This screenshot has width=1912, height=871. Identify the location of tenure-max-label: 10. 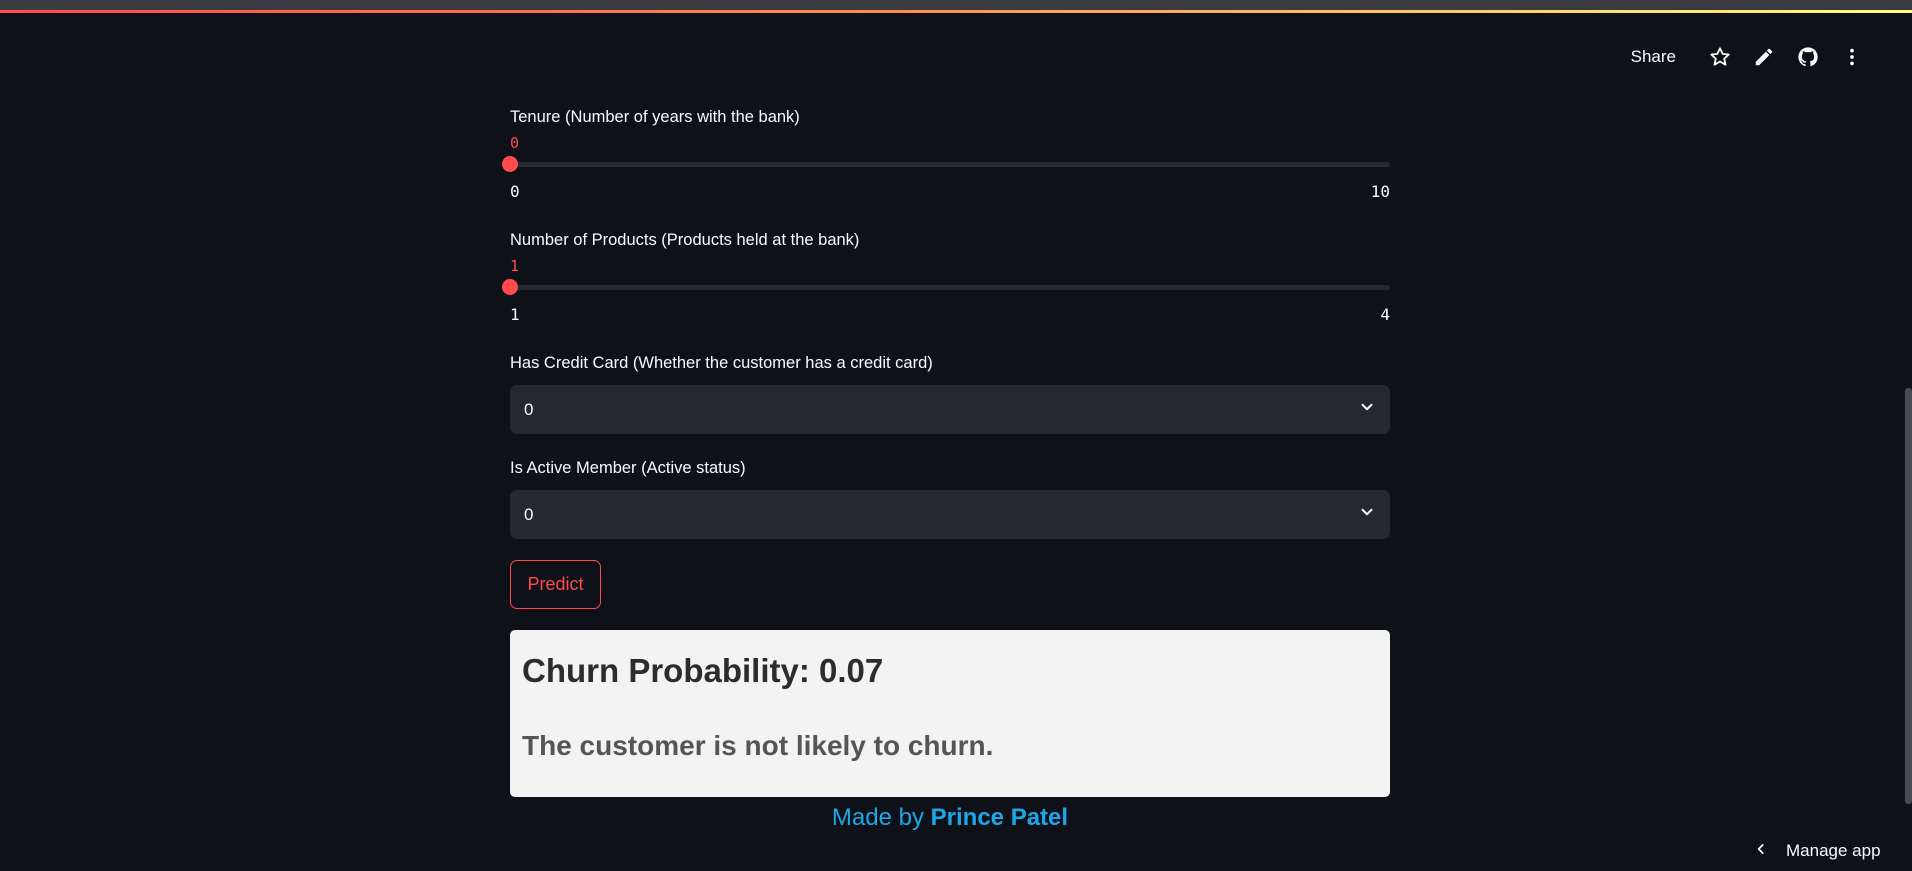
(1380, 191).